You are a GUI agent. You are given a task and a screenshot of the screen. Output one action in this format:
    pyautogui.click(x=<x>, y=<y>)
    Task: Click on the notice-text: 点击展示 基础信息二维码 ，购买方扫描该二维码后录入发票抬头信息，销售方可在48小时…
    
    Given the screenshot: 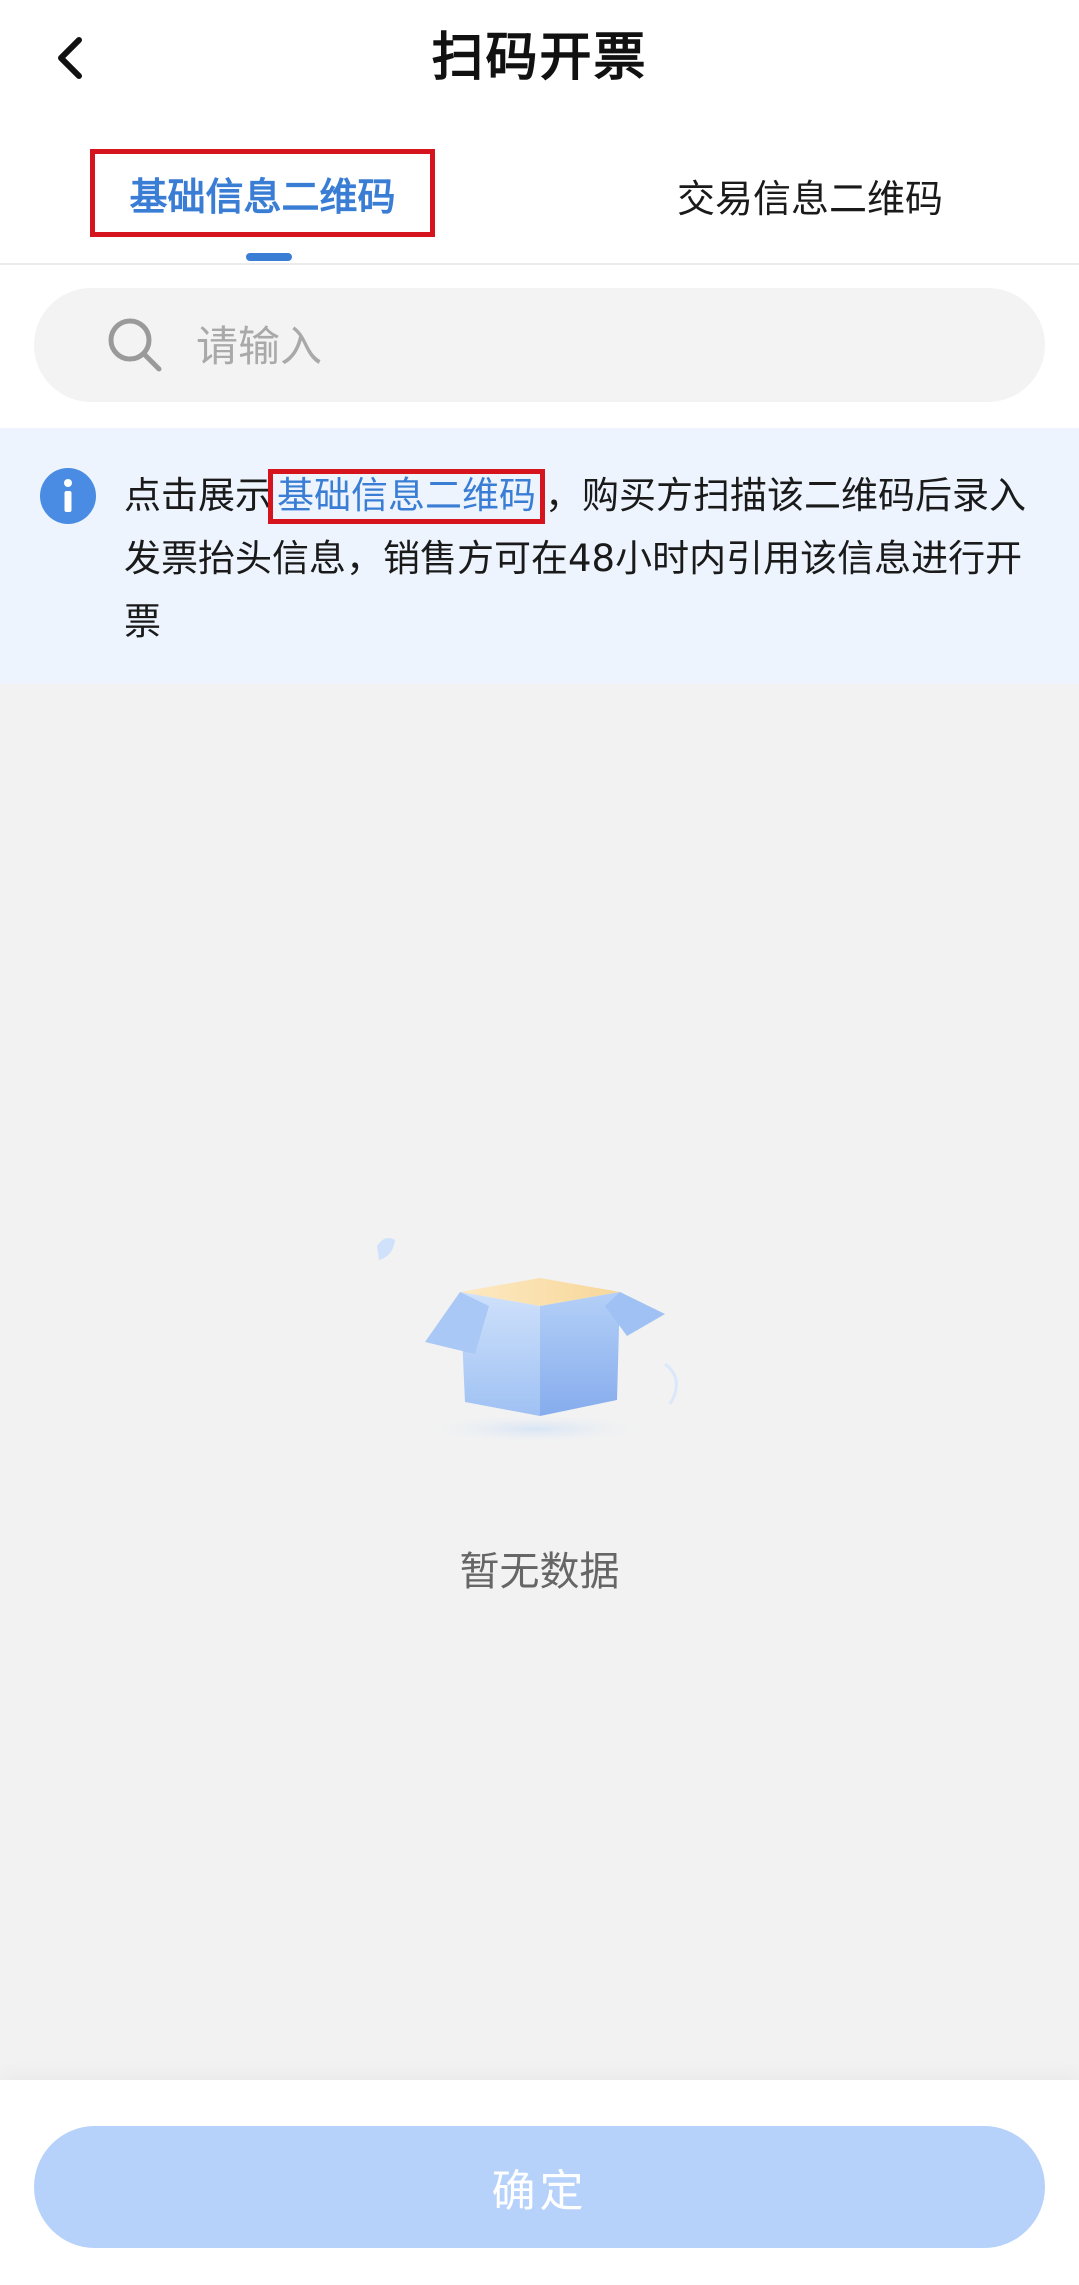 What is the action you would take?
    pyautogui.click(x=584, y=558)
    